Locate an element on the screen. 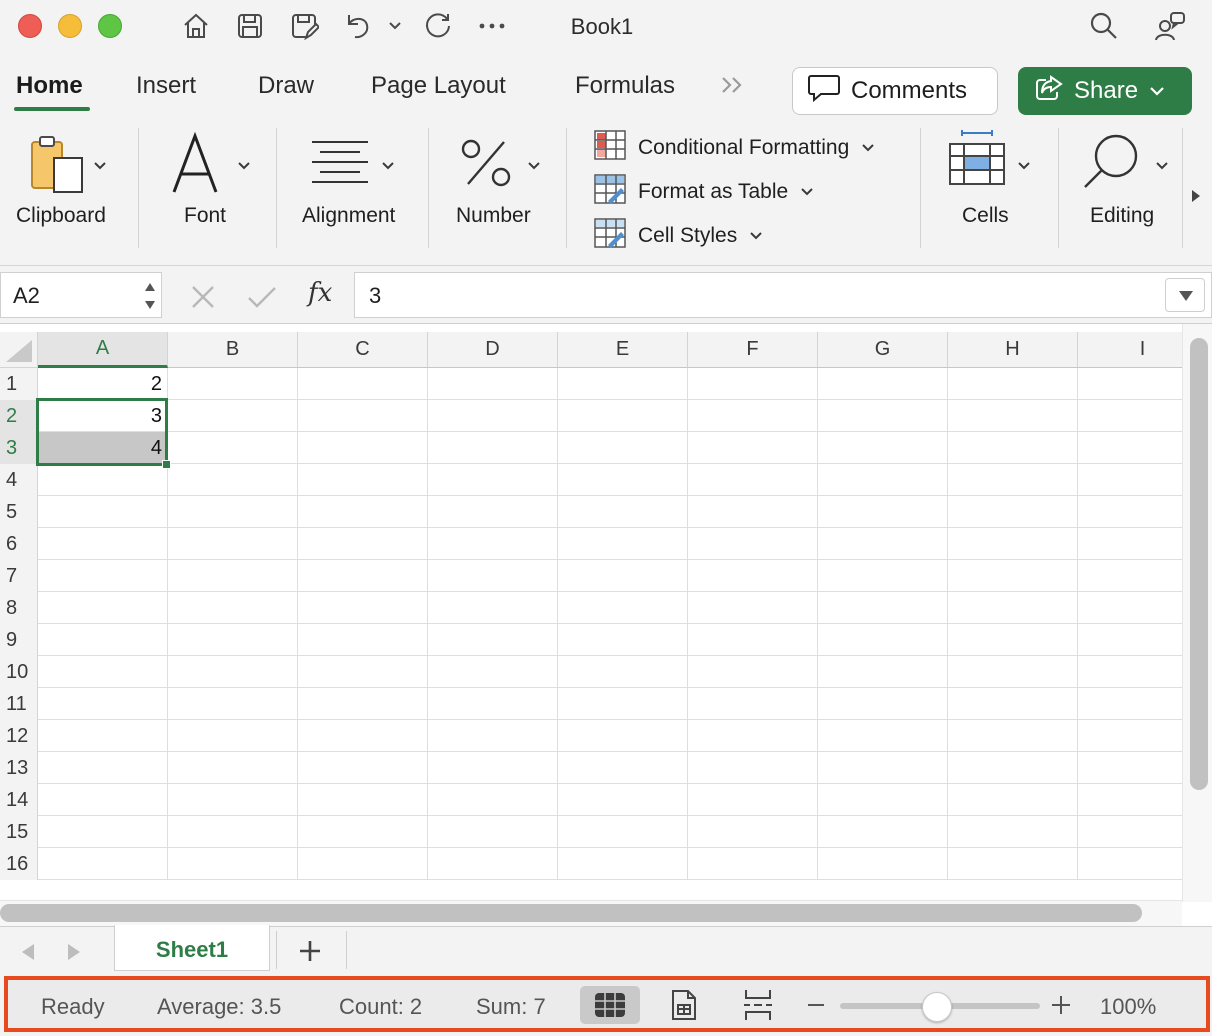 The image size is (1212, 1036). cell-d12 is located at coordinates (493, 736).